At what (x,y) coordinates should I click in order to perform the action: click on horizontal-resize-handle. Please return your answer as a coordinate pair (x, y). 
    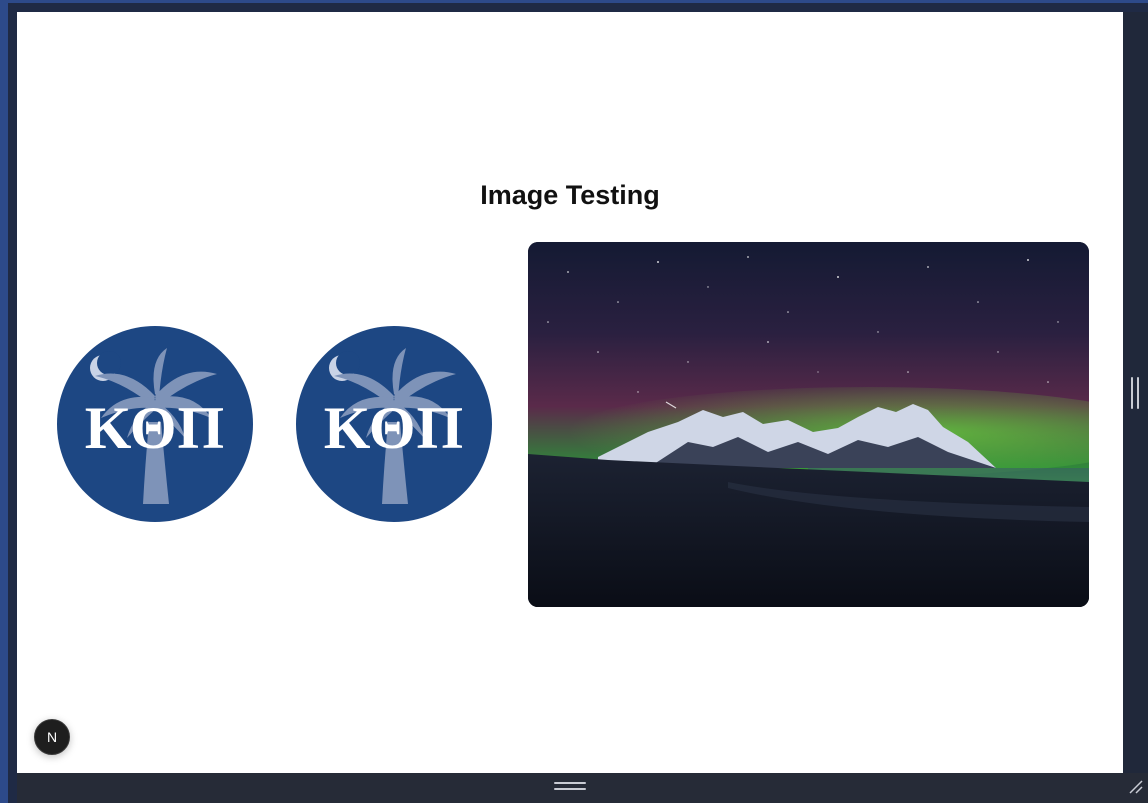
    Looking at the image, I should click on (570, 786).